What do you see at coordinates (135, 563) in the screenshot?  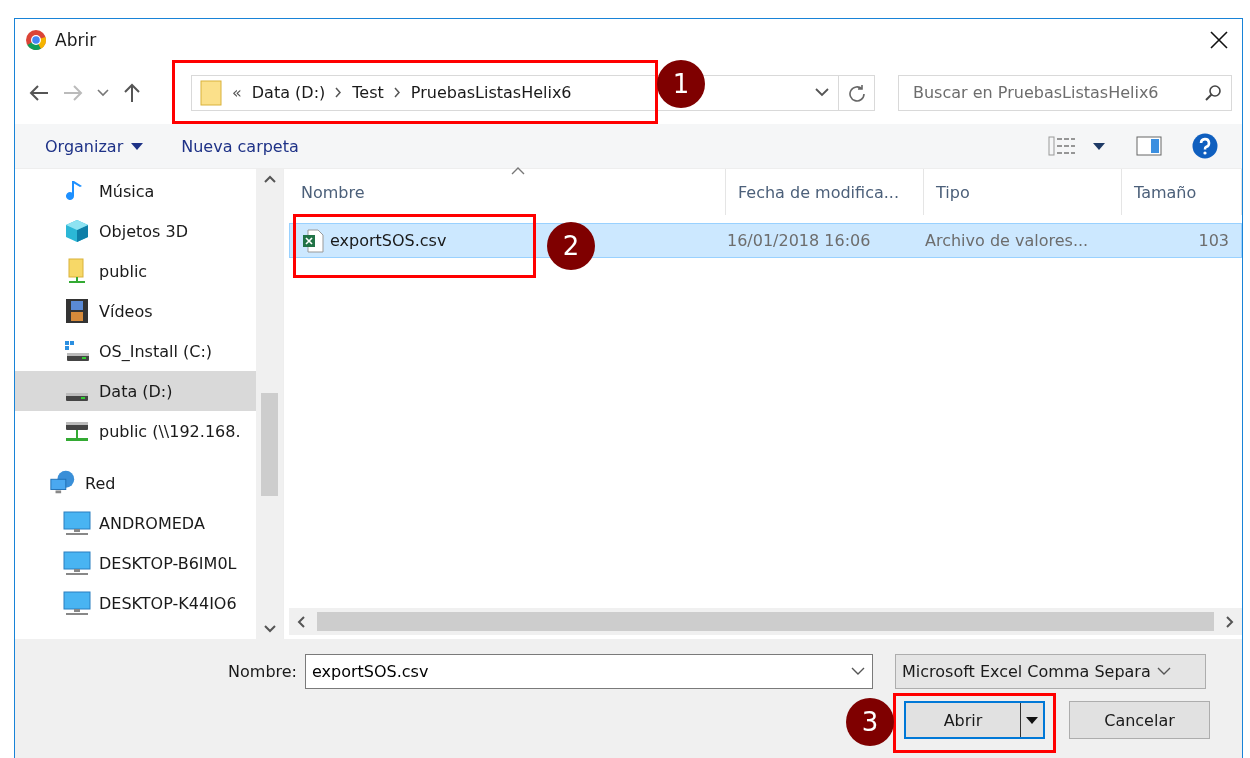 I see `sidebar-item: DESKTOP-B6IM0L` at bounding box center [135, 563].